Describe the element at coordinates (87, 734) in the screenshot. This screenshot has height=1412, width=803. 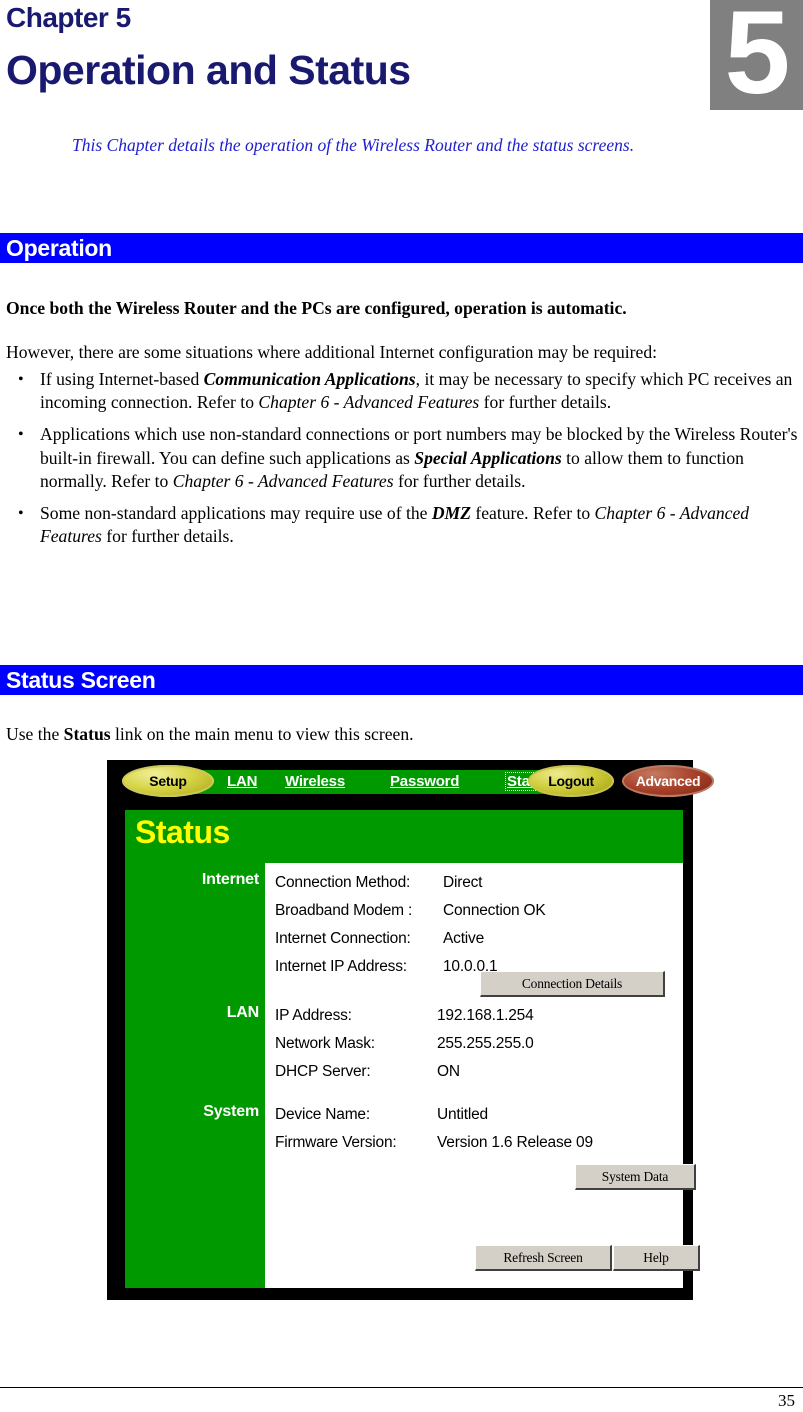
I see `text-run: Status` at that location.